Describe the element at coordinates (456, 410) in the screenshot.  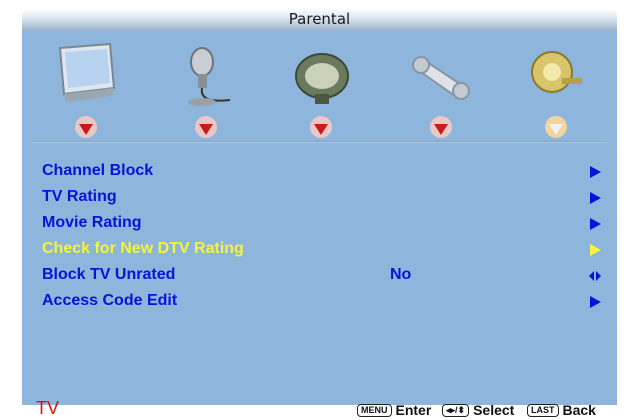
I see `select-key: ◂▸/⬍` at that location.